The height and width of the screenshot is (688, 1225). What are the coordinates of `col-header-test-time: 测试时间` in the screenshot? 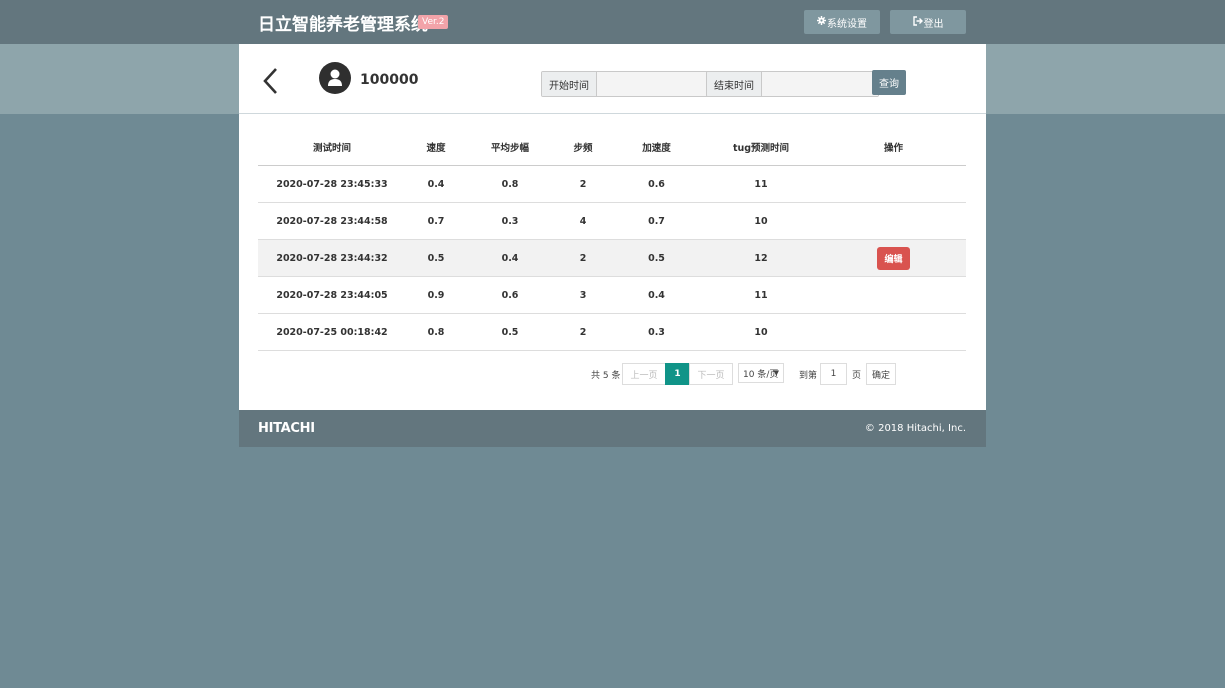 It's located at (332, 147).